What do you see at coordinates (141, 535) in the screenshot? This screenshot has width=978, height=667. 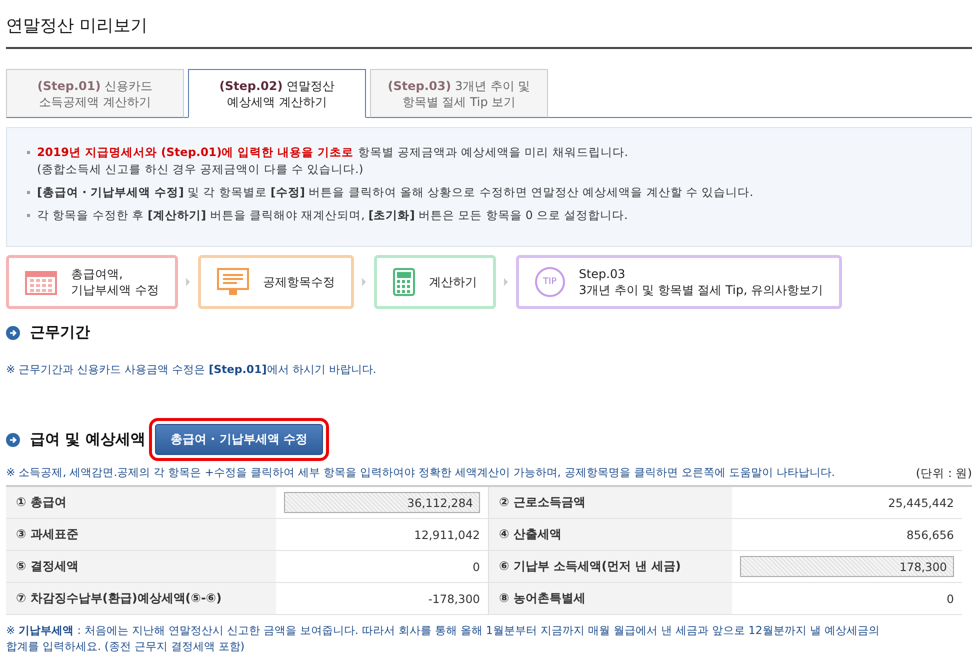 I see `row-label: ③ 과세표준` at bounding box center [141, 535].